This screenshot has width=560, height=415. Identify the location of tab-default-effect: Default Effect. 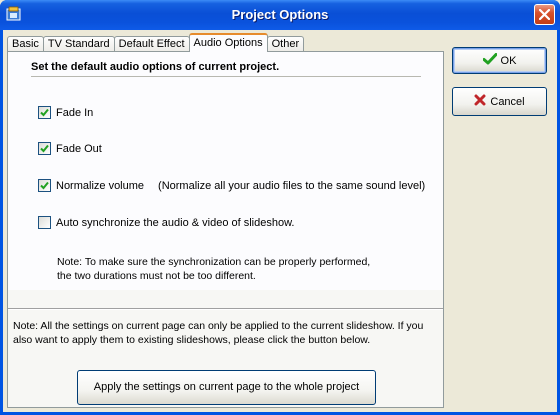
(151, 44).